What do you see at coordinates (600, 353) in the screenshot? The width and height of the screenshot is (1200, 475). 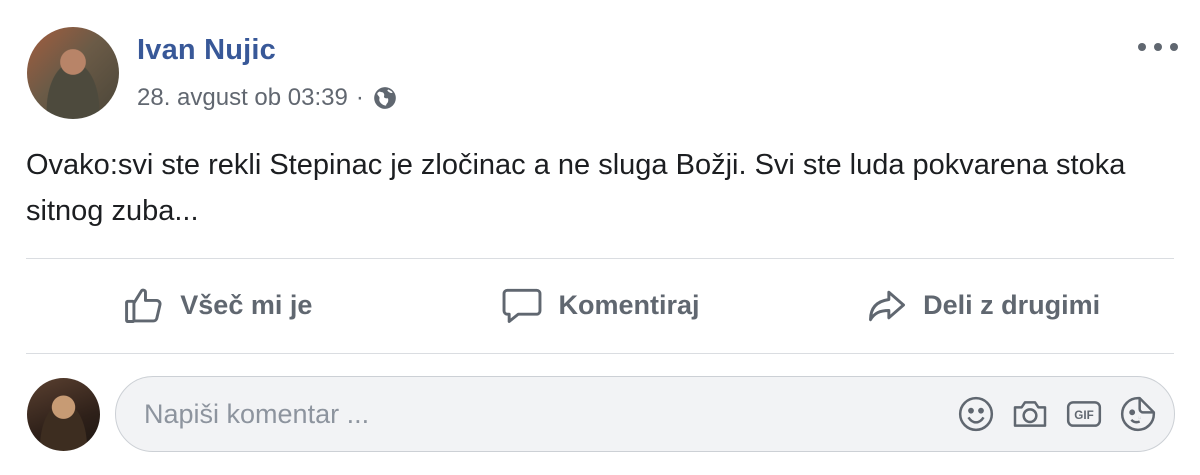 I see `divider-bottom` at bounding box center [600, 353].